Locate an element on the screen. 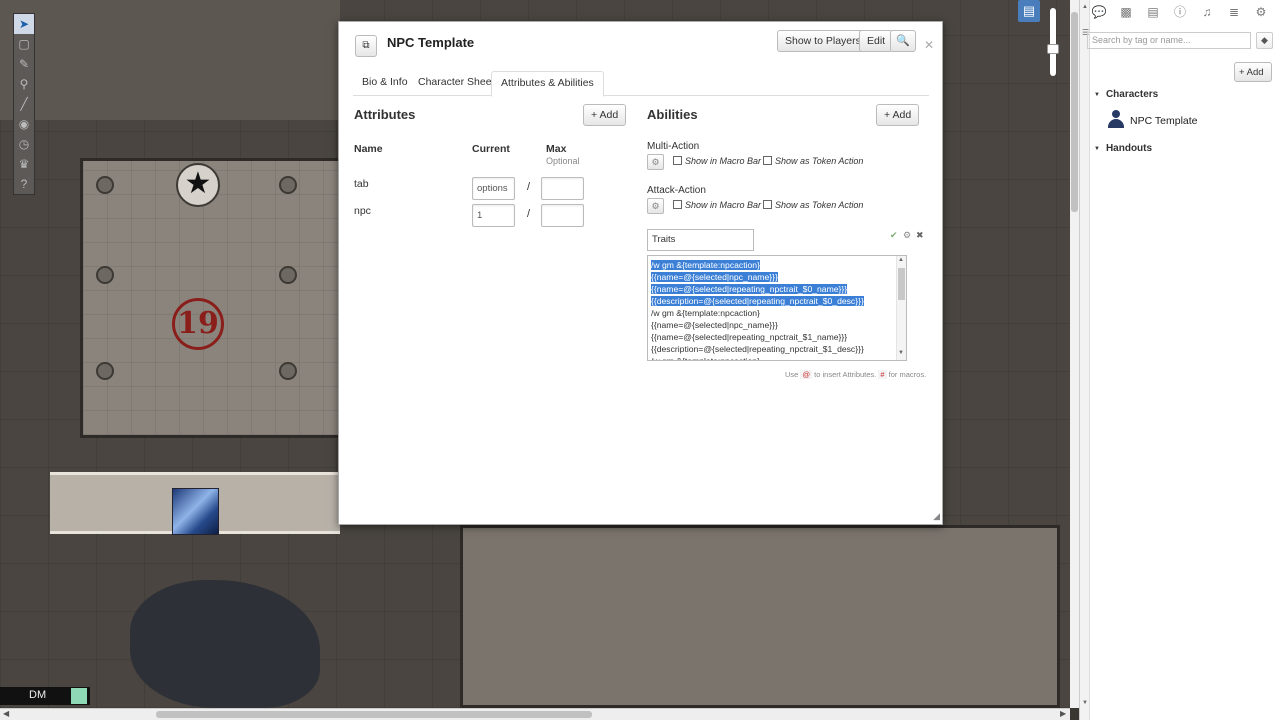 This screenshot has width=1280, height=720. pencil-icon: ✎ is located at coordinates (24, 64).